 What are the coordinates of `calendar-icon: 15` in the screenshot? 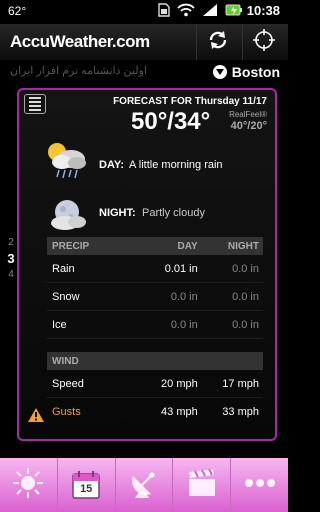 It's located at (86, 485).